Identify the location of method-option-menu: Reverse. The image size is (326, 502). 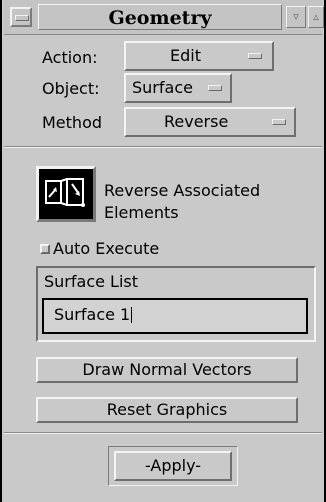
(210, 122).